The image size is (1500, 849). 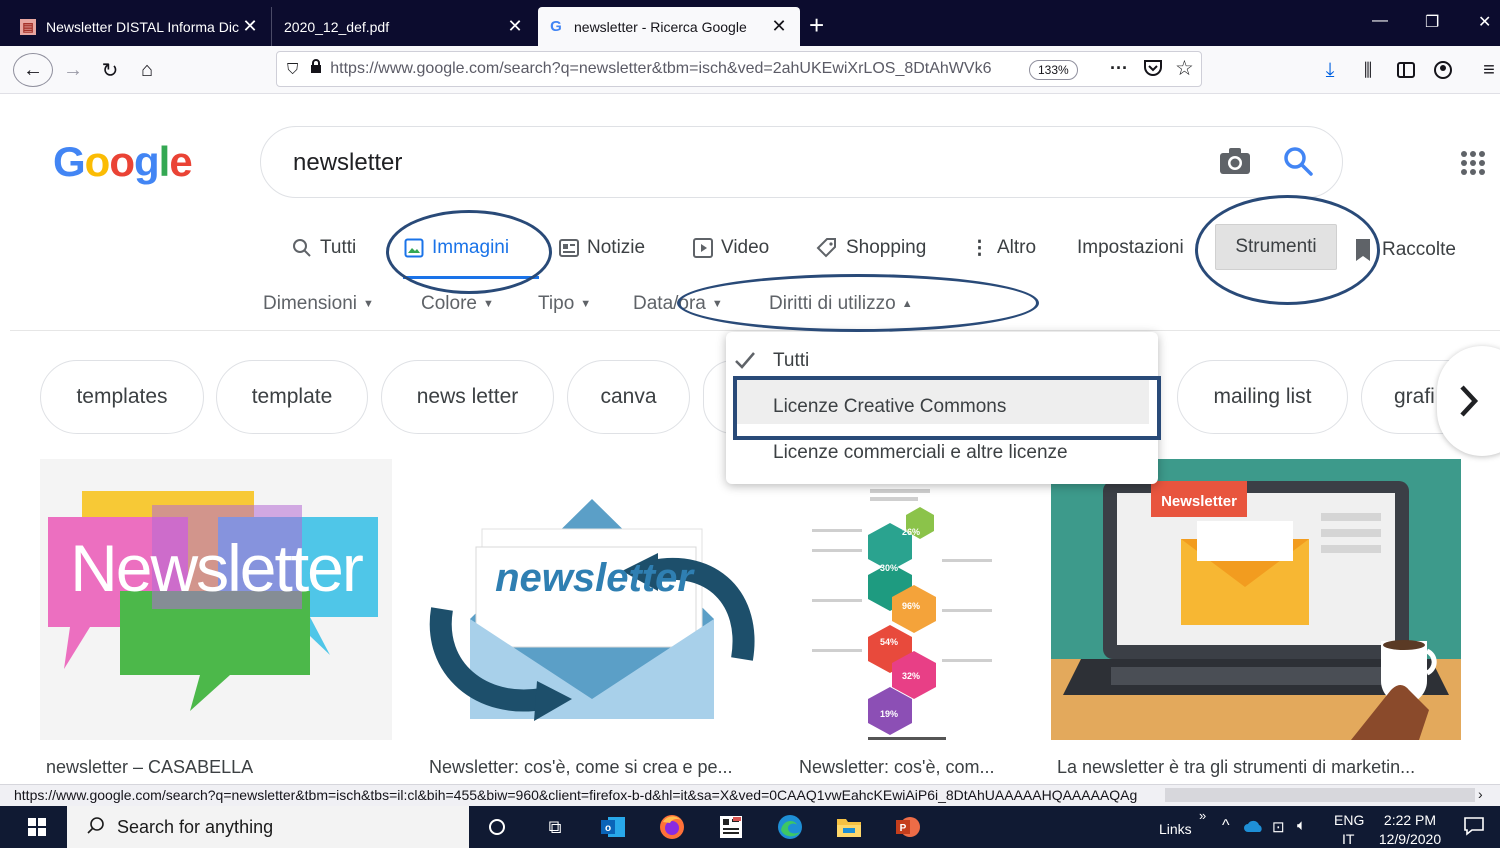 I want to click on edge-icon, so click(x=790, y=827).